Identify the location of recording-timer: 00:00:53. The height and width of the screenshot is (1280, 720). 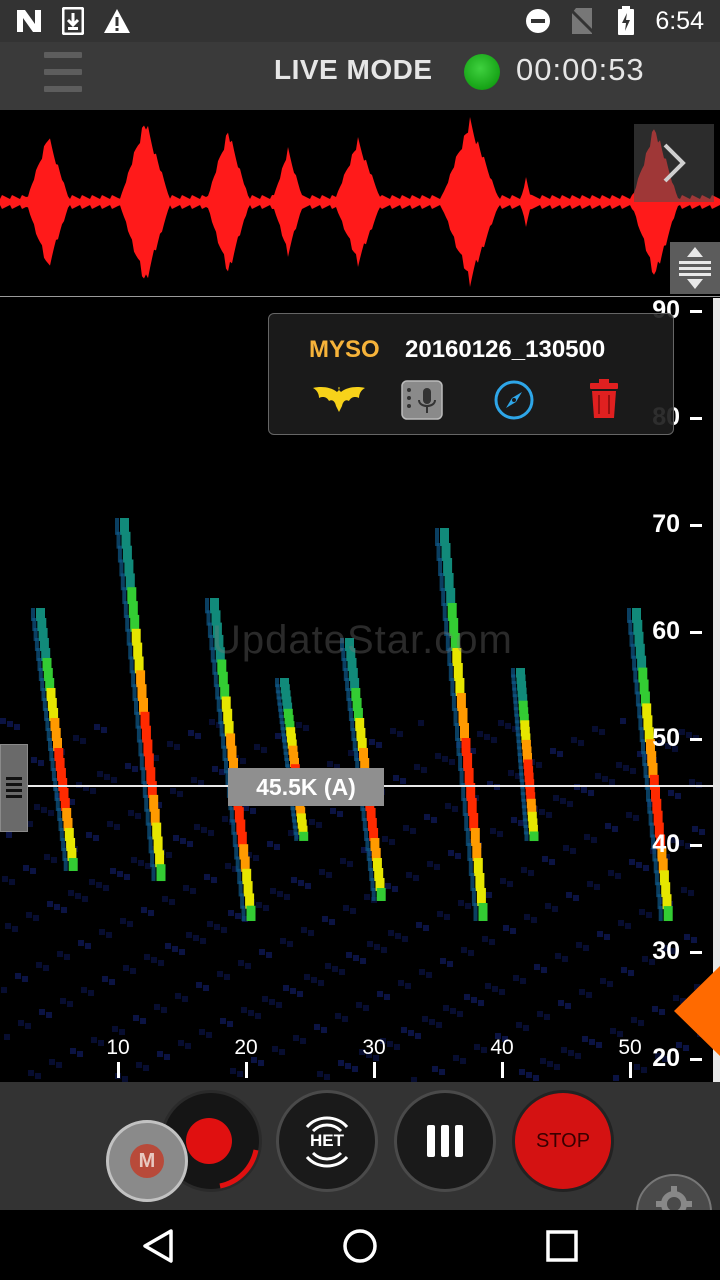
(580, 69).